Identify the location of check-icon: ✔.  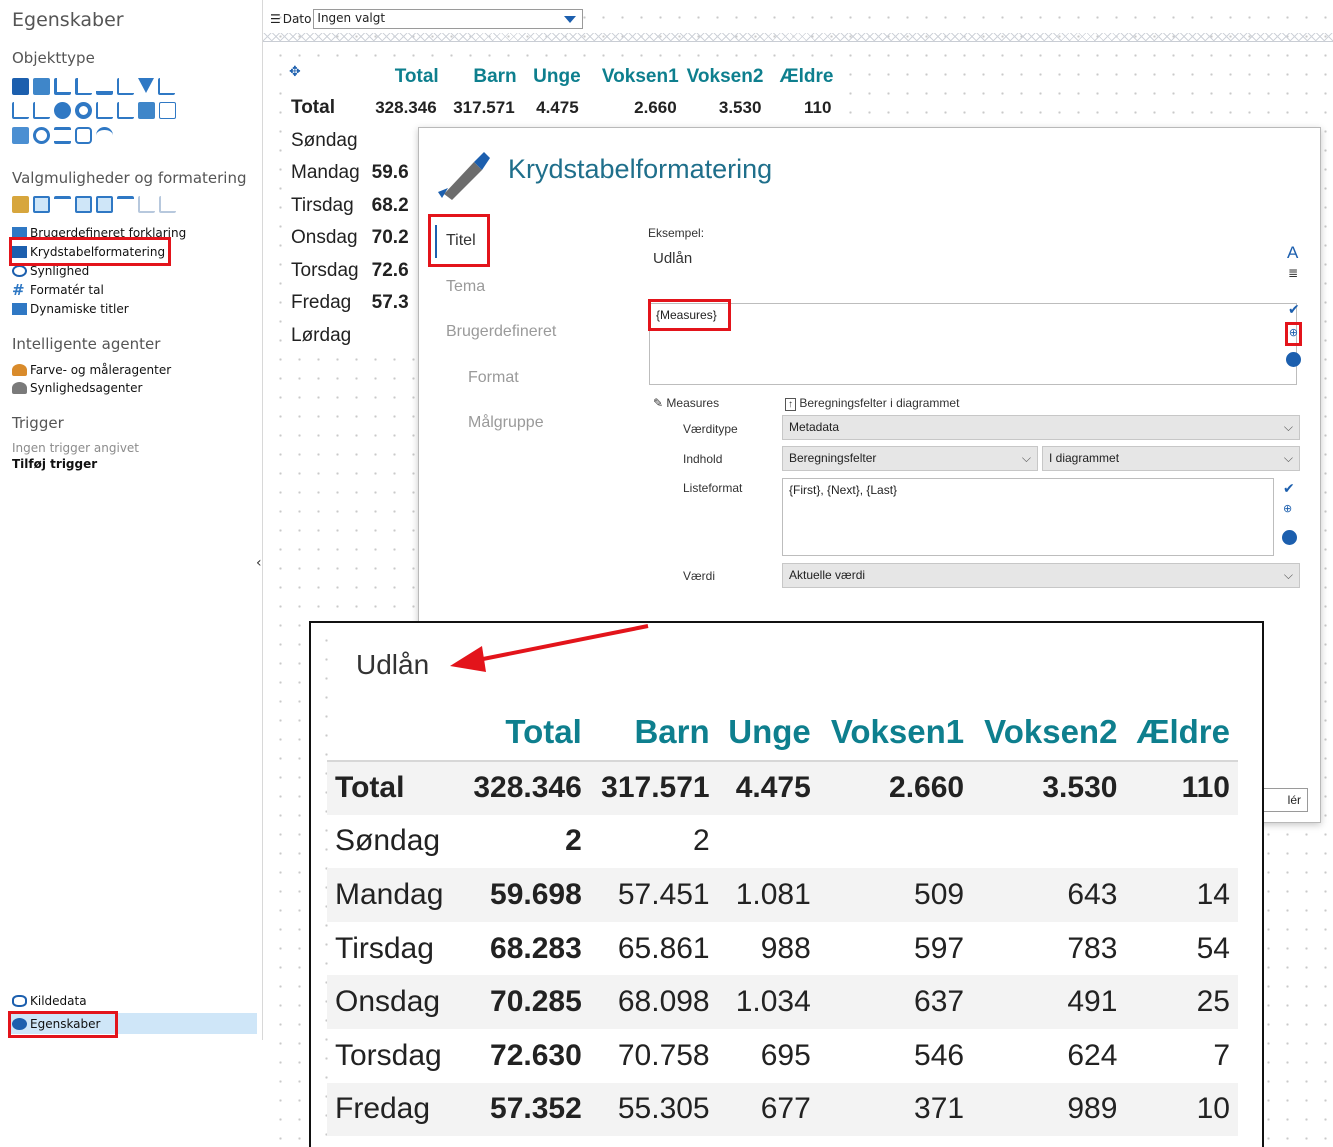
(1294, 310).